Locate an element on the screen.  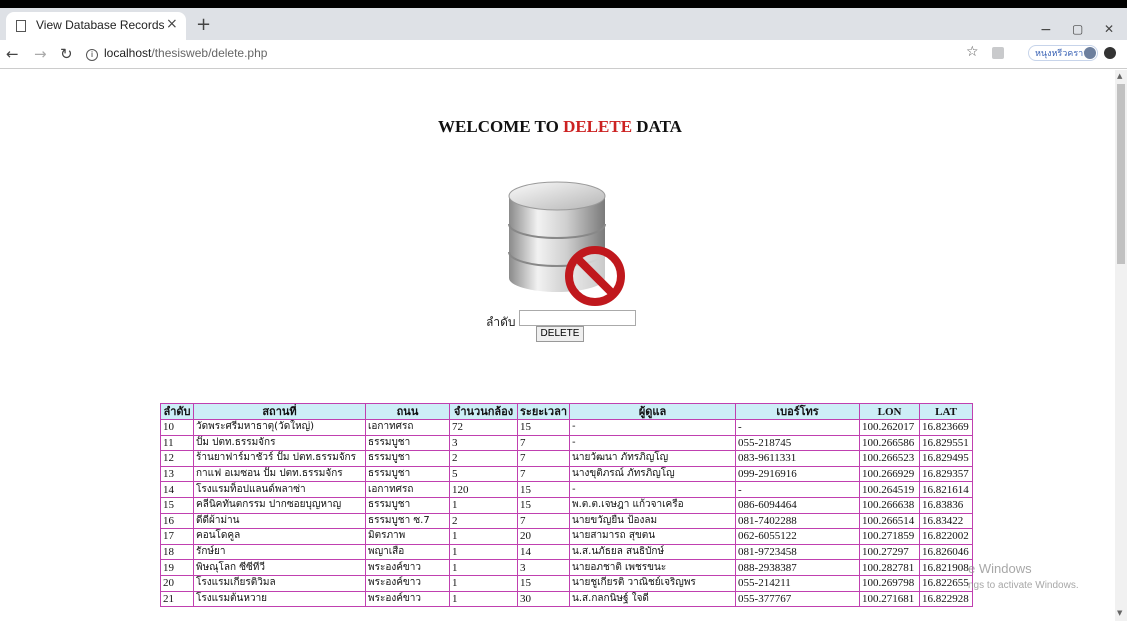
table-cell: 088-2938387 is located at coordinates (798, 567).